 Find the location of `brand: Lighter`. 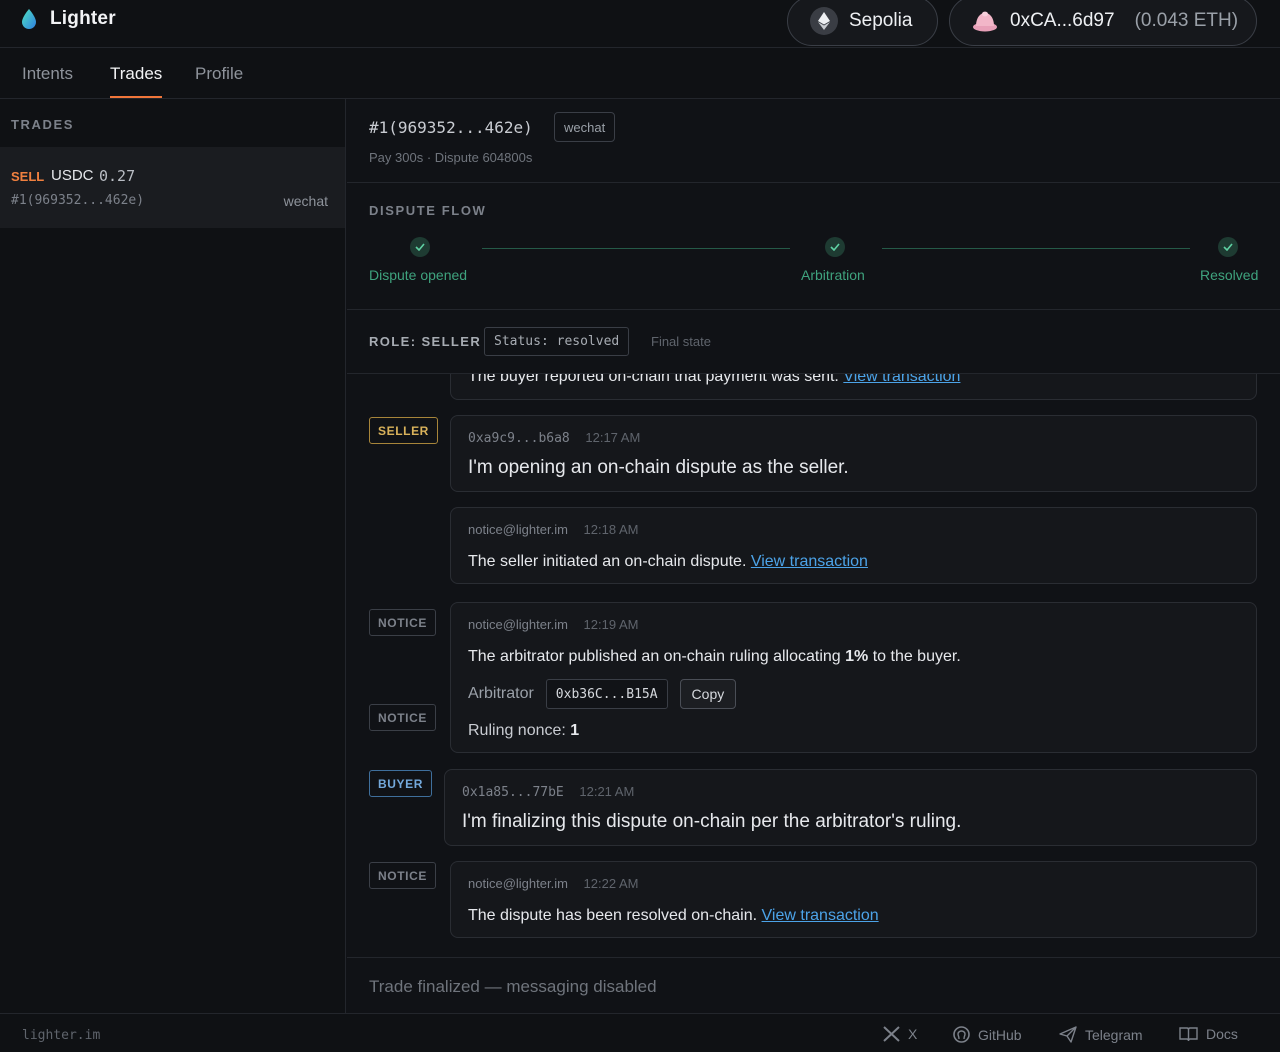

brand: Lighter is located at coordinates (68, 19).